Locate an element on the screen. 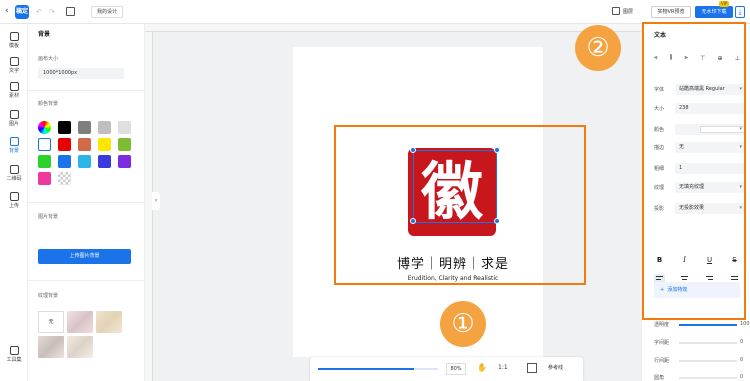  collapse-panel-button: ‹ is located at coordinates (156, 201).